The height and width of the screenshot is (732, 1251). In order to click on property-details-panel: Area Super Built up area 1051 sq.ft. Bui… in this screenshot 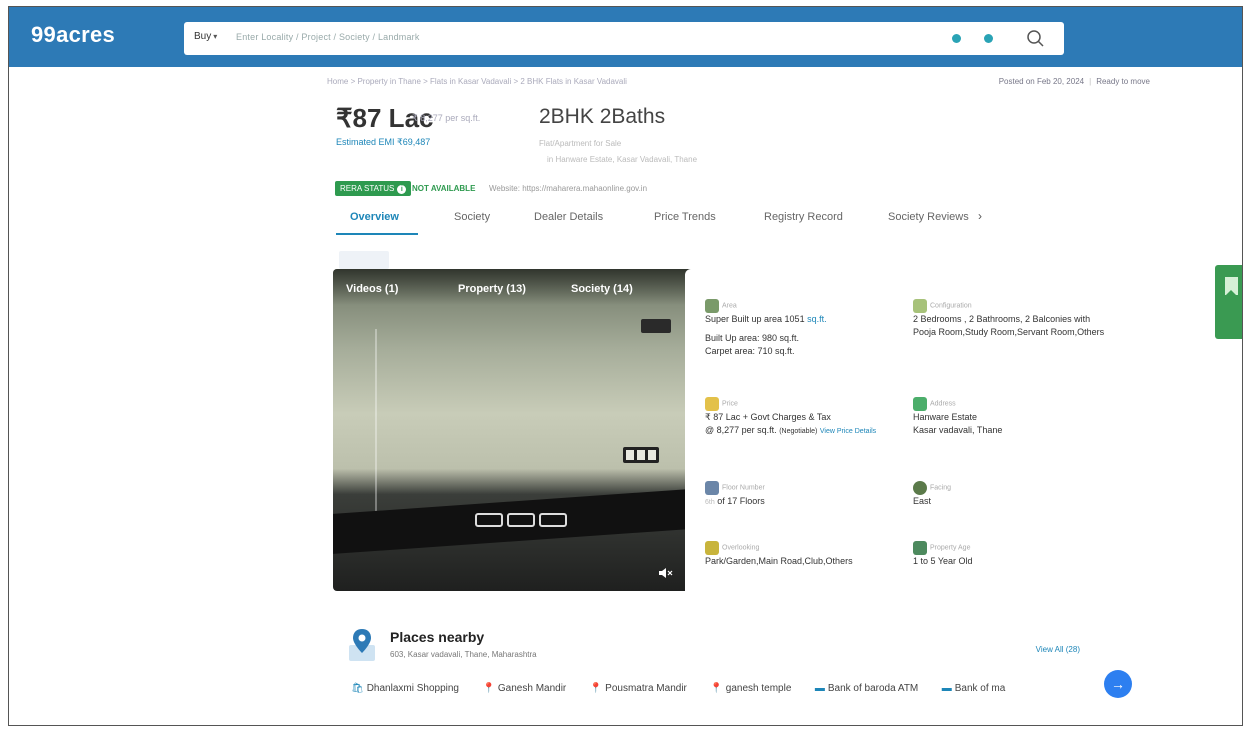, I will do `click(894, 430)`.